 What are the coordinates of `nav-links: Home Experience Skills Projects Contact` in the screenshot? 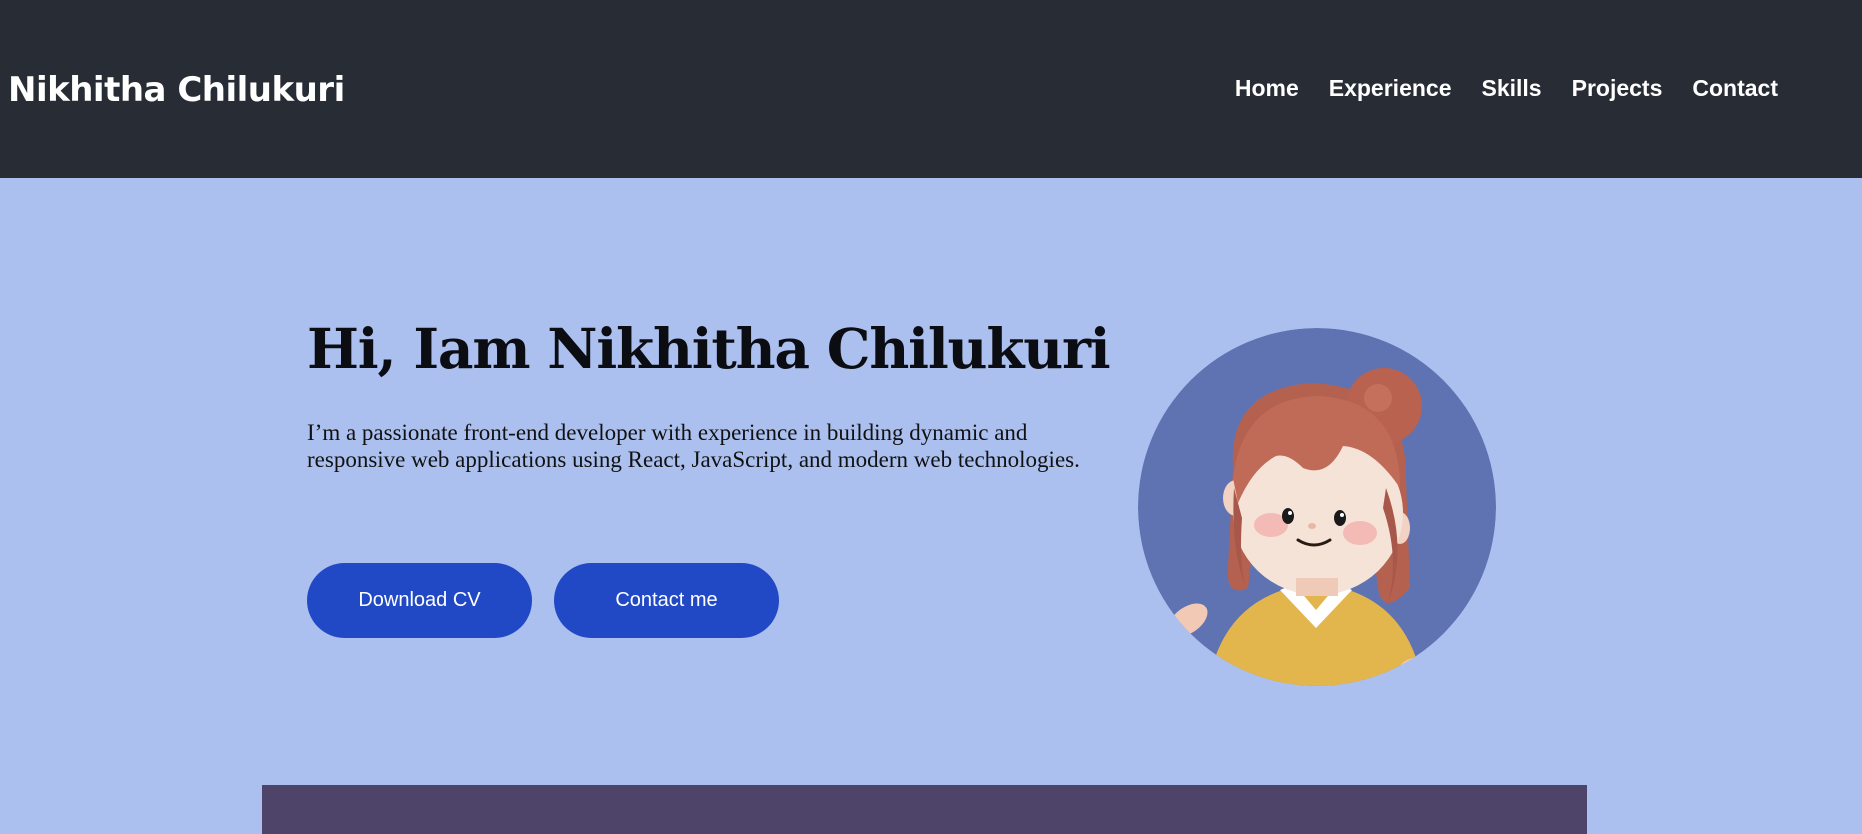 It's located at (1506, 88).